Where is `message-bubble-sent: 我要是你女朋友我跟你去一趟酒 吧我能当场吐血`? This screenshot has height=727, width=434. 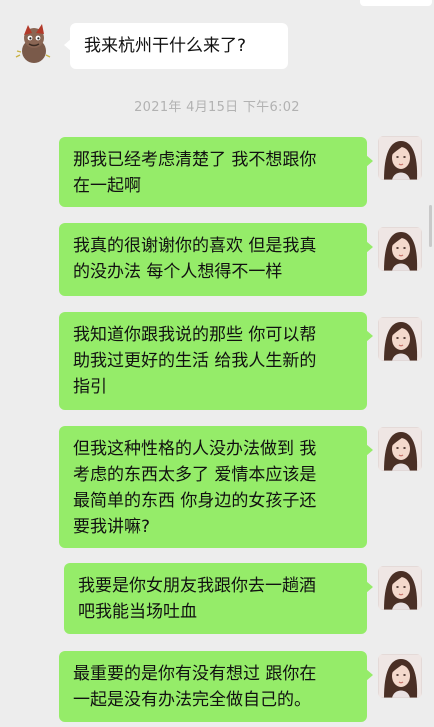
message-bubble-sent: 我要是你女朋友我跟你去一趟酒 吧我能当场吐血 is located at coordinates (218, 598).